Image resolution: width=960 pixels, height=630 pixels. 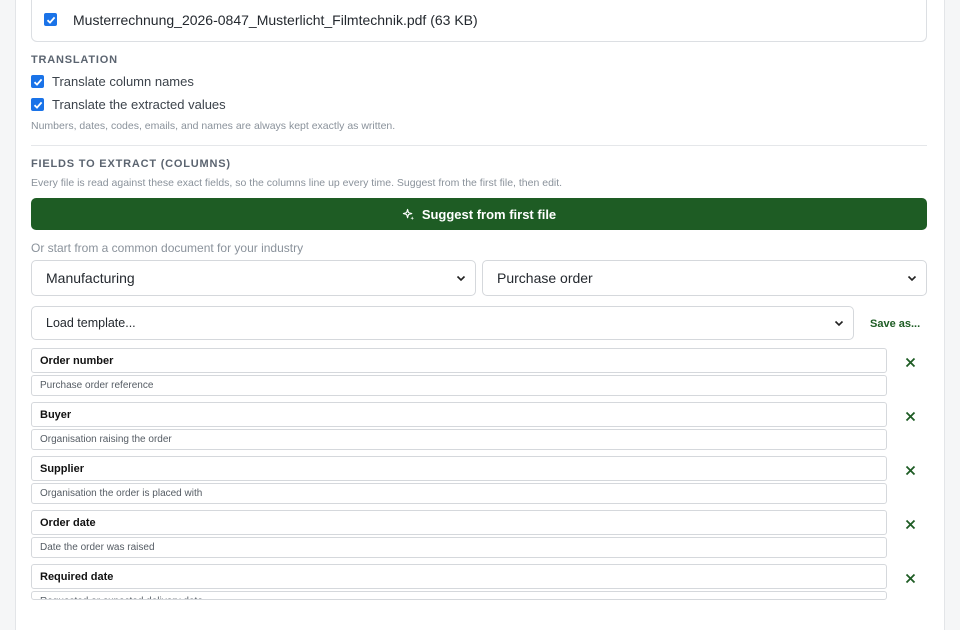 I want to click on suggest-button-label: Suggest from first file, so click(x=489, y=214).